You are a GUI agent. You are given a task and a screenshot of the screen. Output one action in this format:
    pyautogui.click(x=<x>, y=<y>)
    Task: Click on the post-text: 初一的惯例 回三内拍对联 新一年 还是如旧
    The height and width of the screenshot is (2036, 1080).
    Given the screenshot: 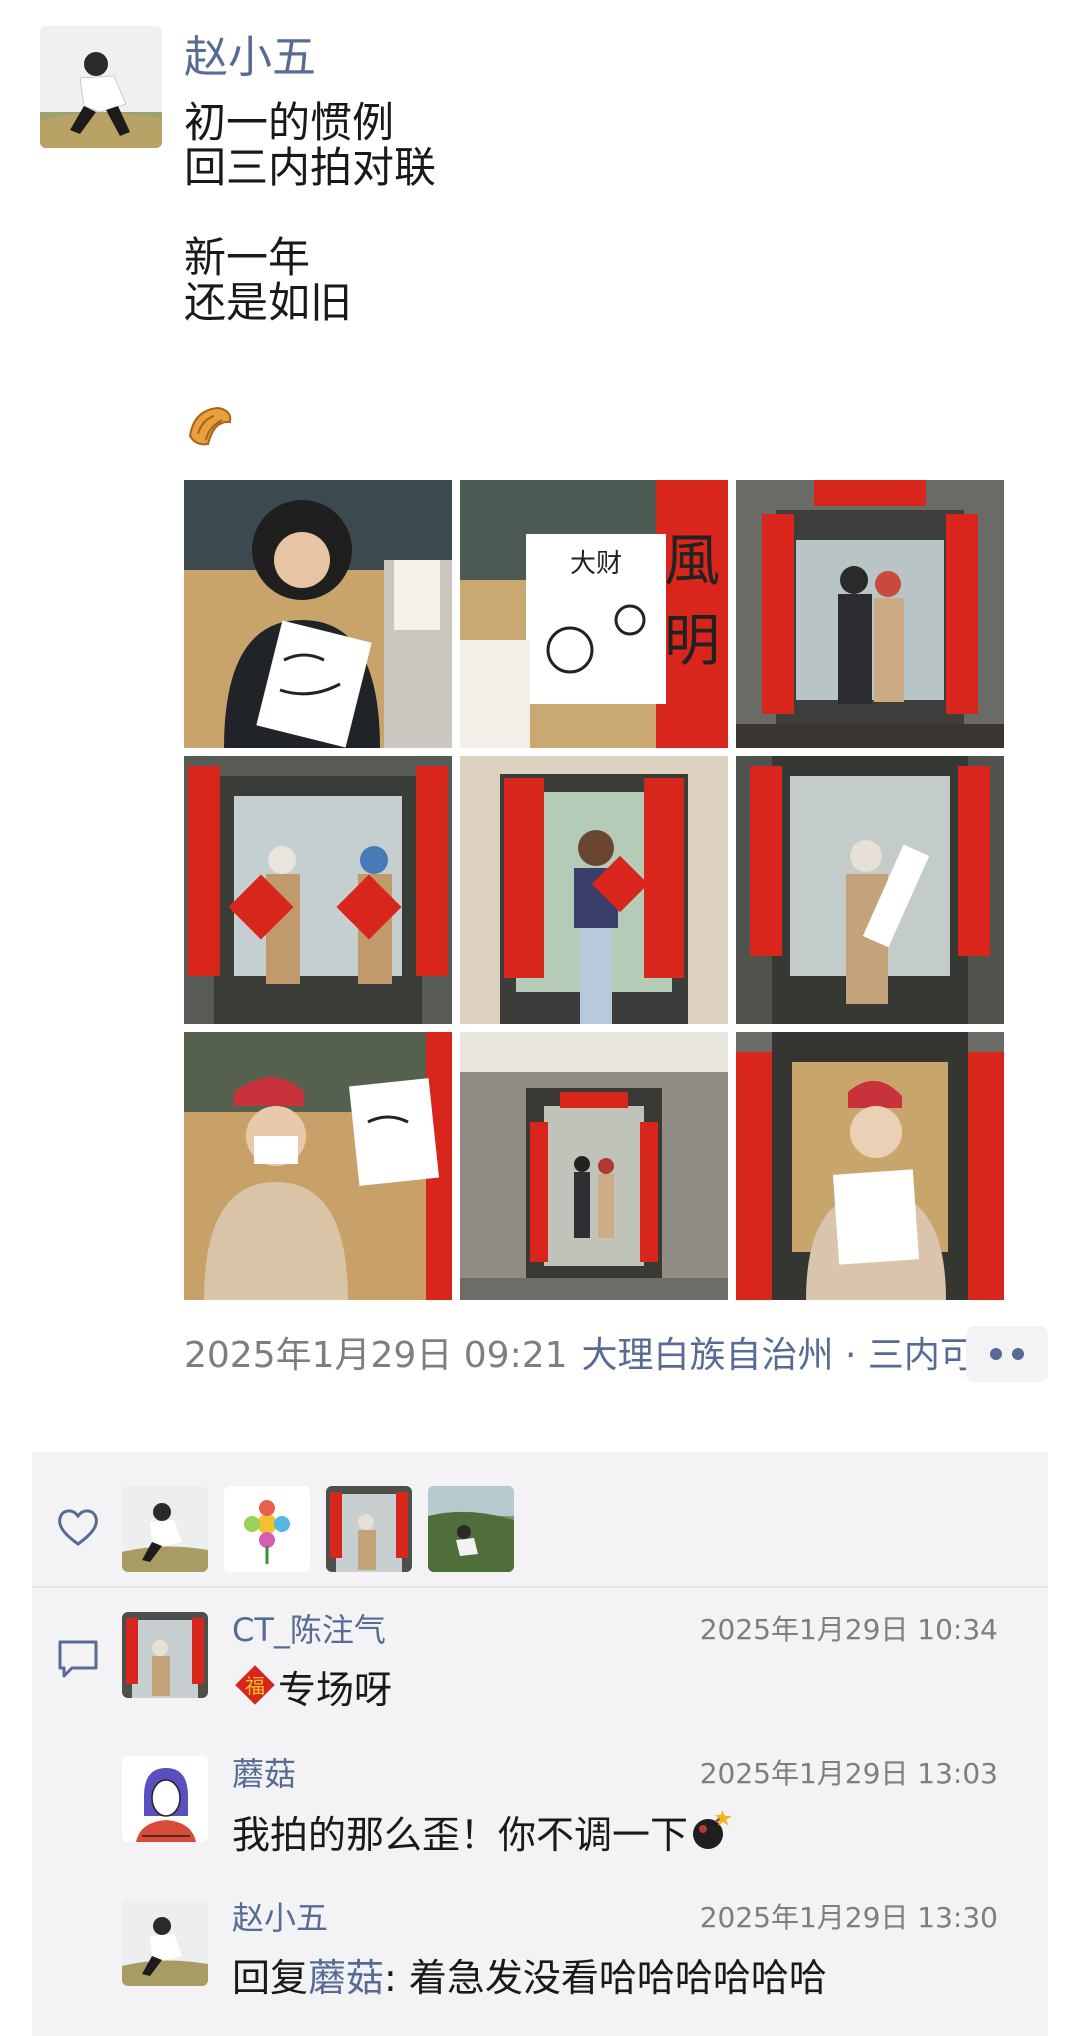 What is the action you would take?
    pyautogui.click(x=310, y=212)
    